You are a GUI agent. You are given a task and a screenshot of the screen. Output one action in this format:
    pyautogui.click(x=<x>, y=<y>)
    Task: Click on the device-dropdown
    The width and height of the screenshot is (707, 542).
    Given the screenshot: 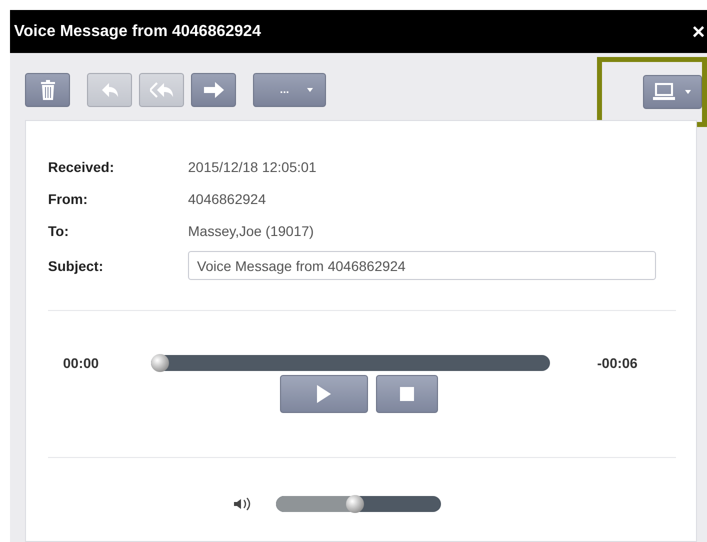 What is the action you would take?
    pyautogui.click(x=672, y=92)
    